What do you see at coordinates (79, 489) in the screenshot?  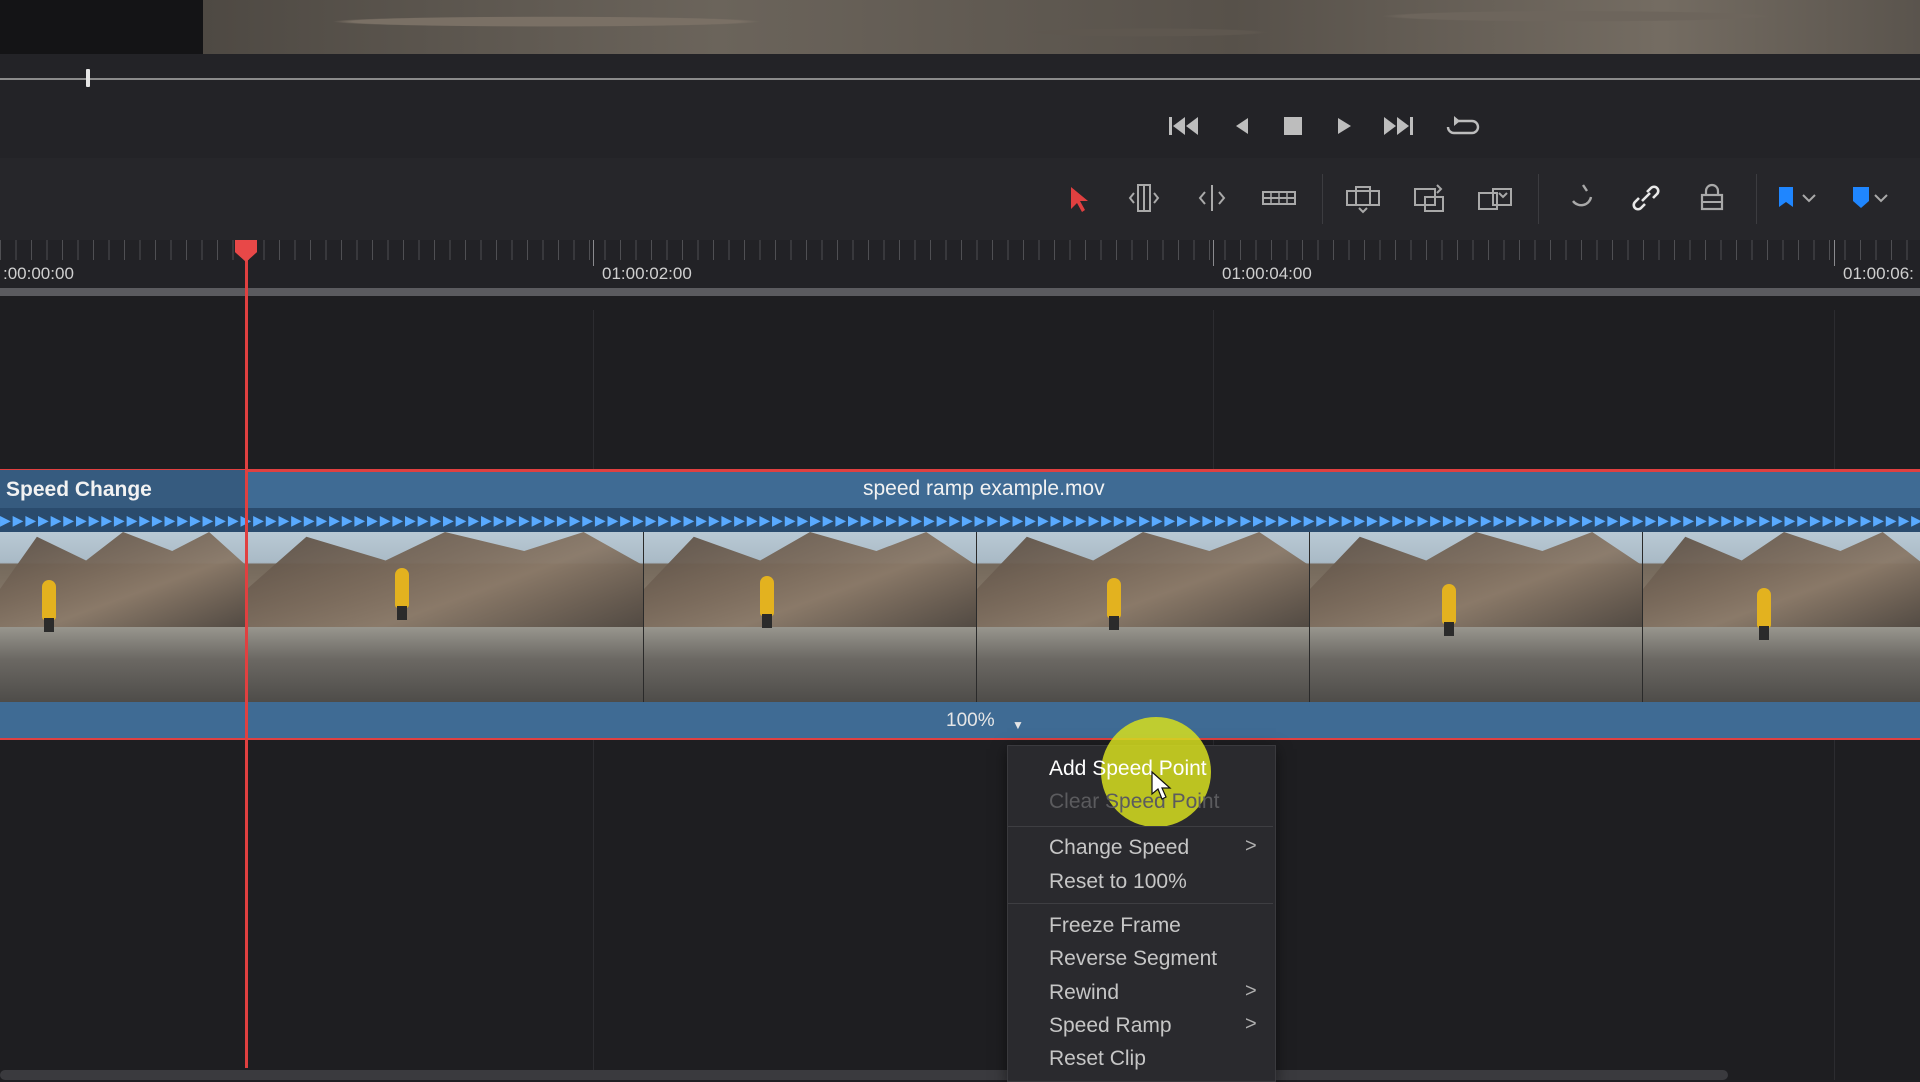 I see `speed-change-label: Speed Change` at bounding box center [79, 489].